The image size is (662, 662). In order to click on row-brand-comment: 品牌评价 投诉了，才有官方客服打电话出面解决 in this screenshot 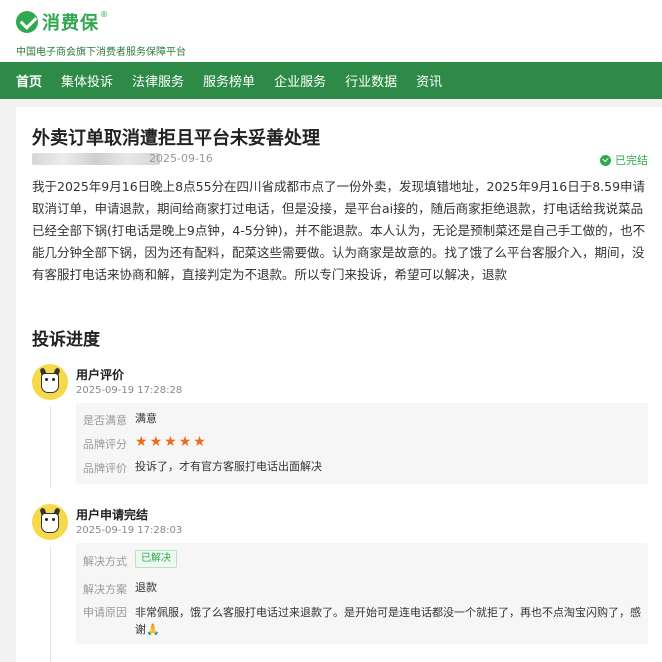, I will do `click(202, 468)`.